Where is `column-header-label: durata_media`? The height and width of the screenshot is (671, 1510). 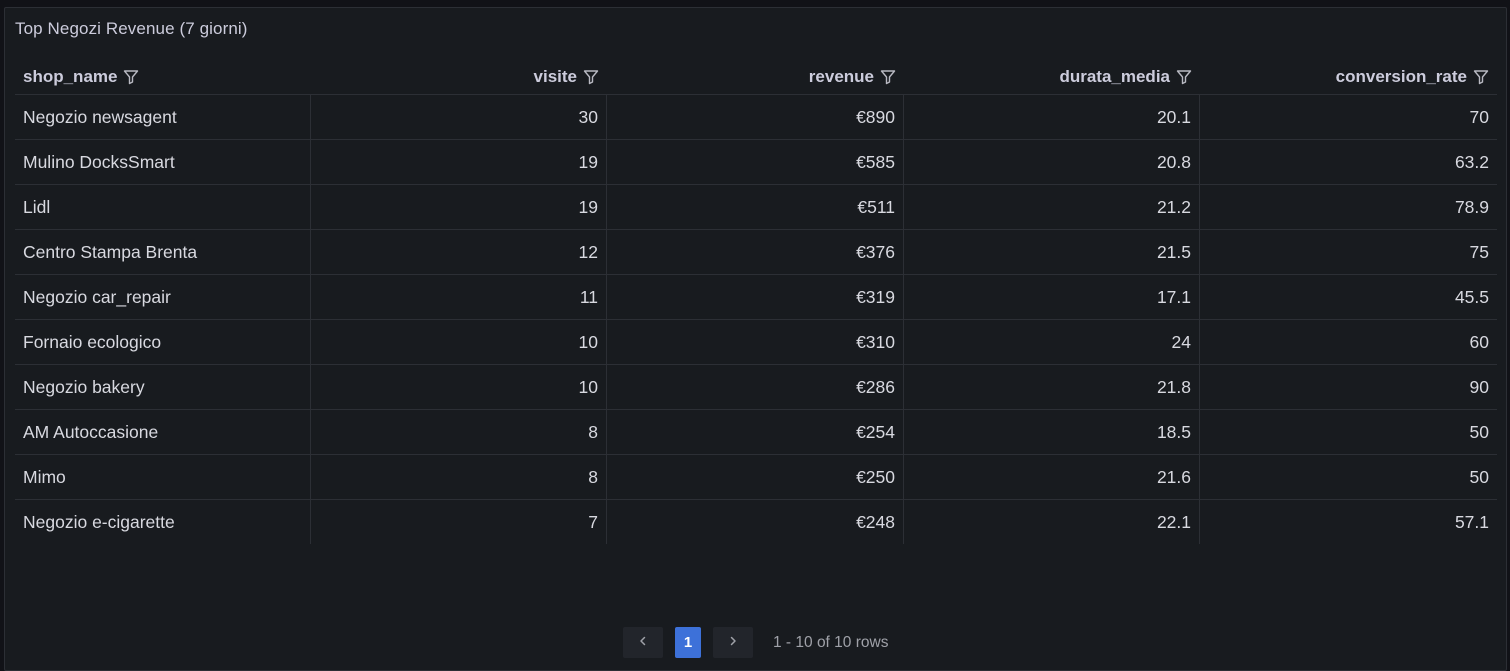 column-header-label: durata_media is located at coordinates (1114, 76).